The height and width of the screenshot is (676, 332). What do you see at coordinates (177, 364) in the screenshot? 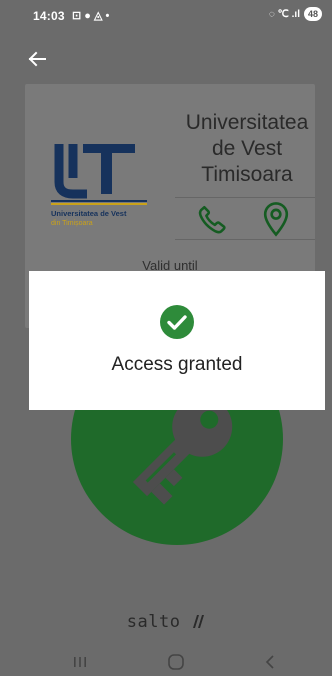
I see `access-granted-message: Access granted` at bounding box center [177, 364].